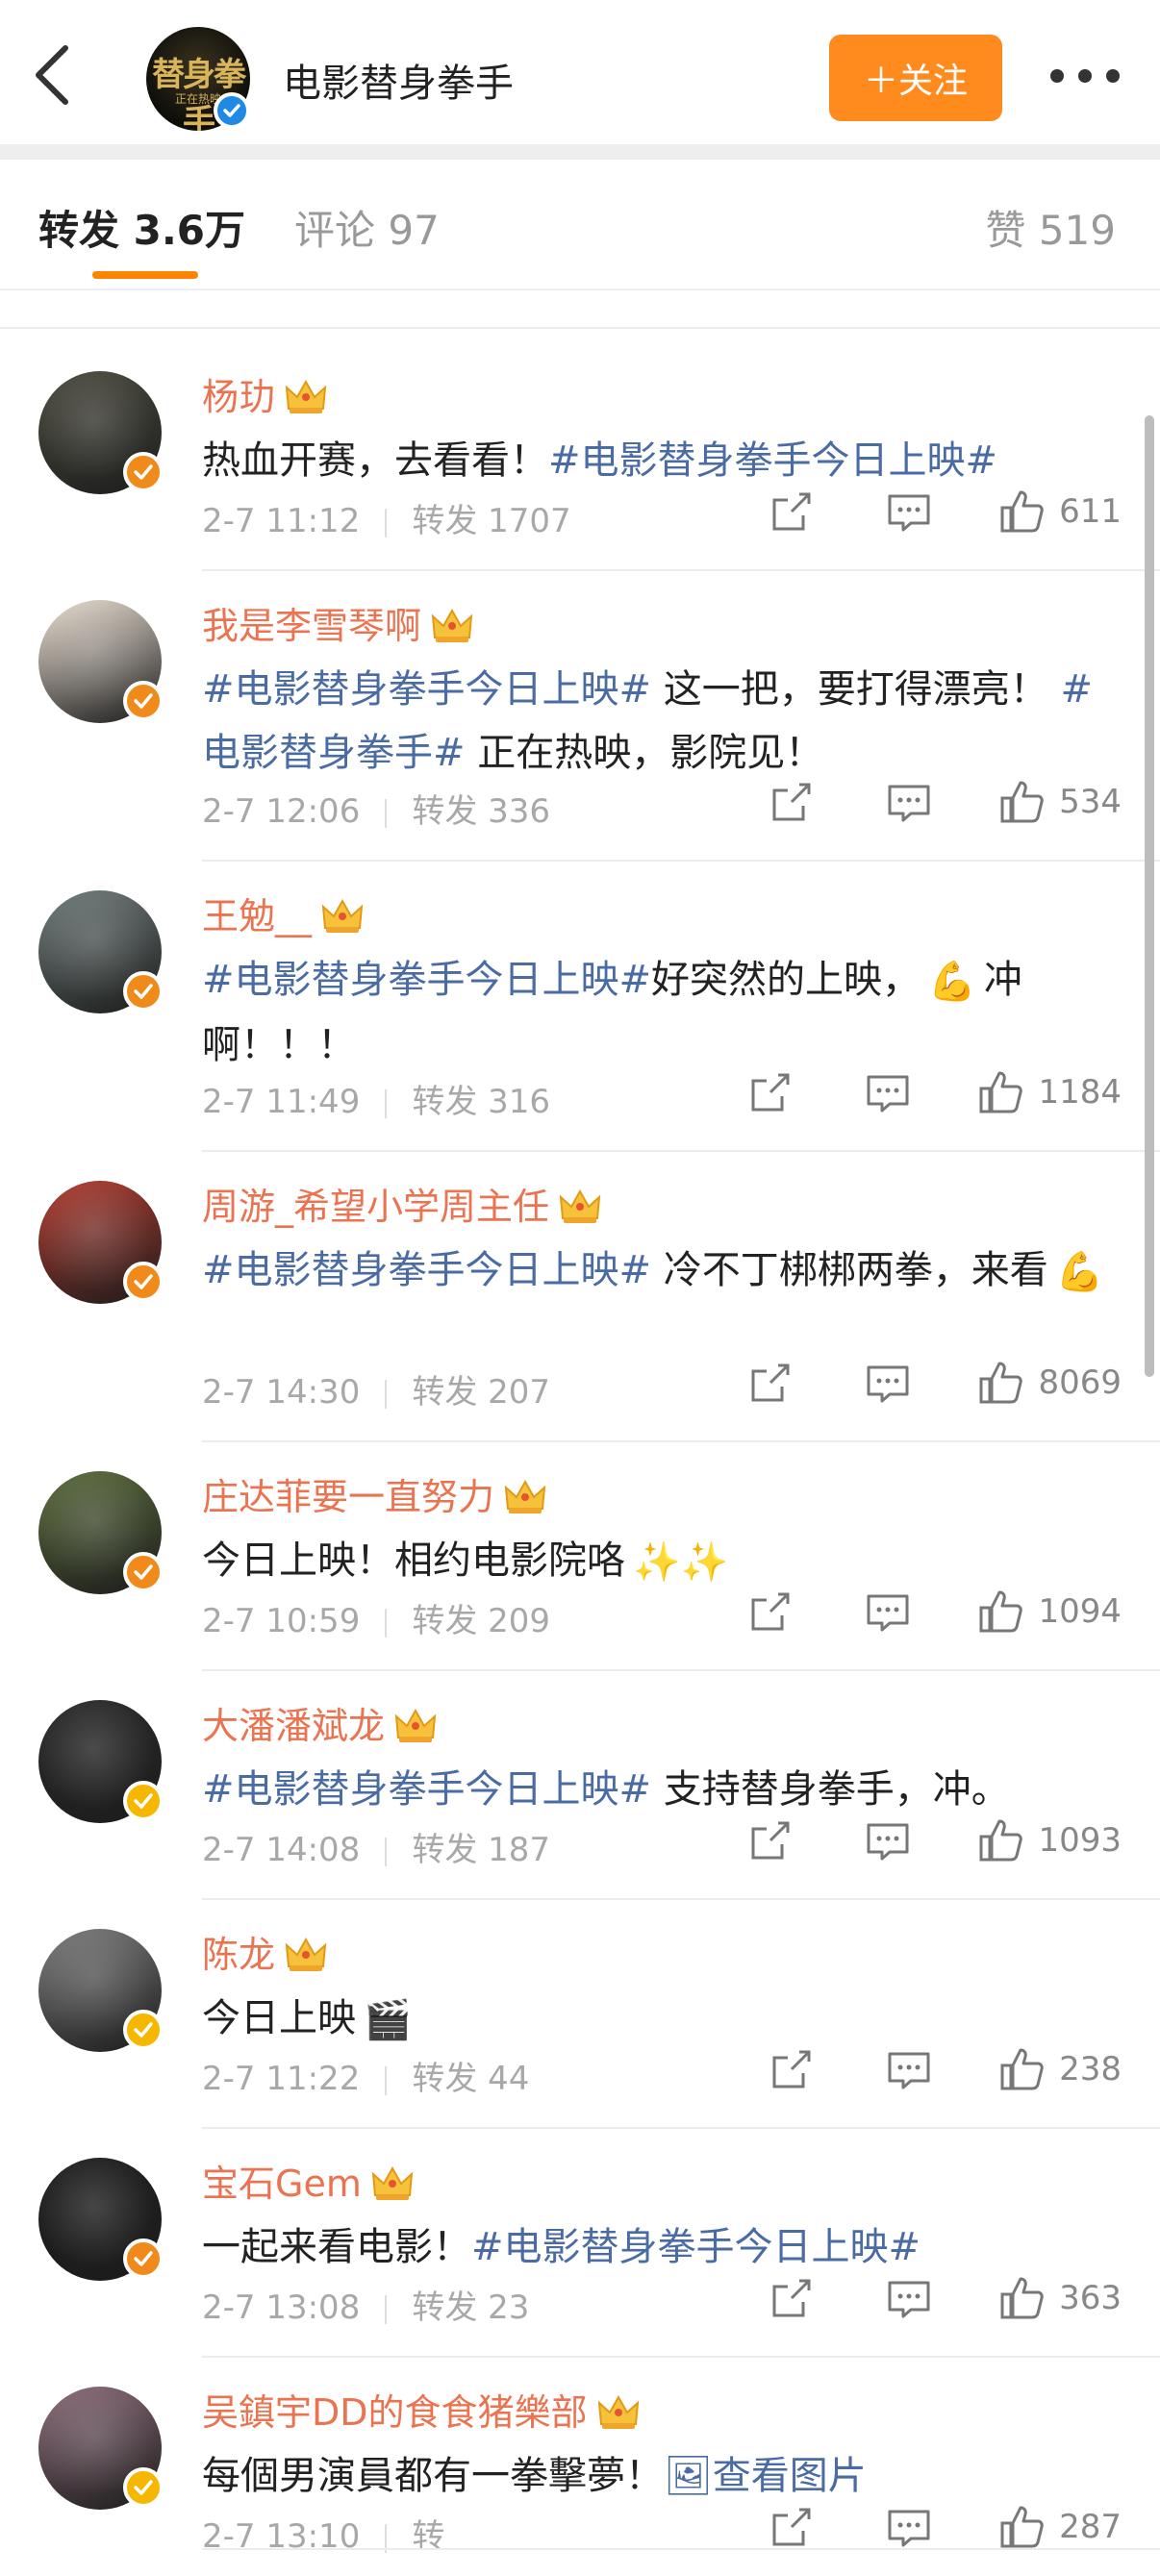 The image size is (1160, 2576). Describe the element at coordinates (336, 2247) in the screenshot. I see `text-segment: 一起来看电影！` at that location.